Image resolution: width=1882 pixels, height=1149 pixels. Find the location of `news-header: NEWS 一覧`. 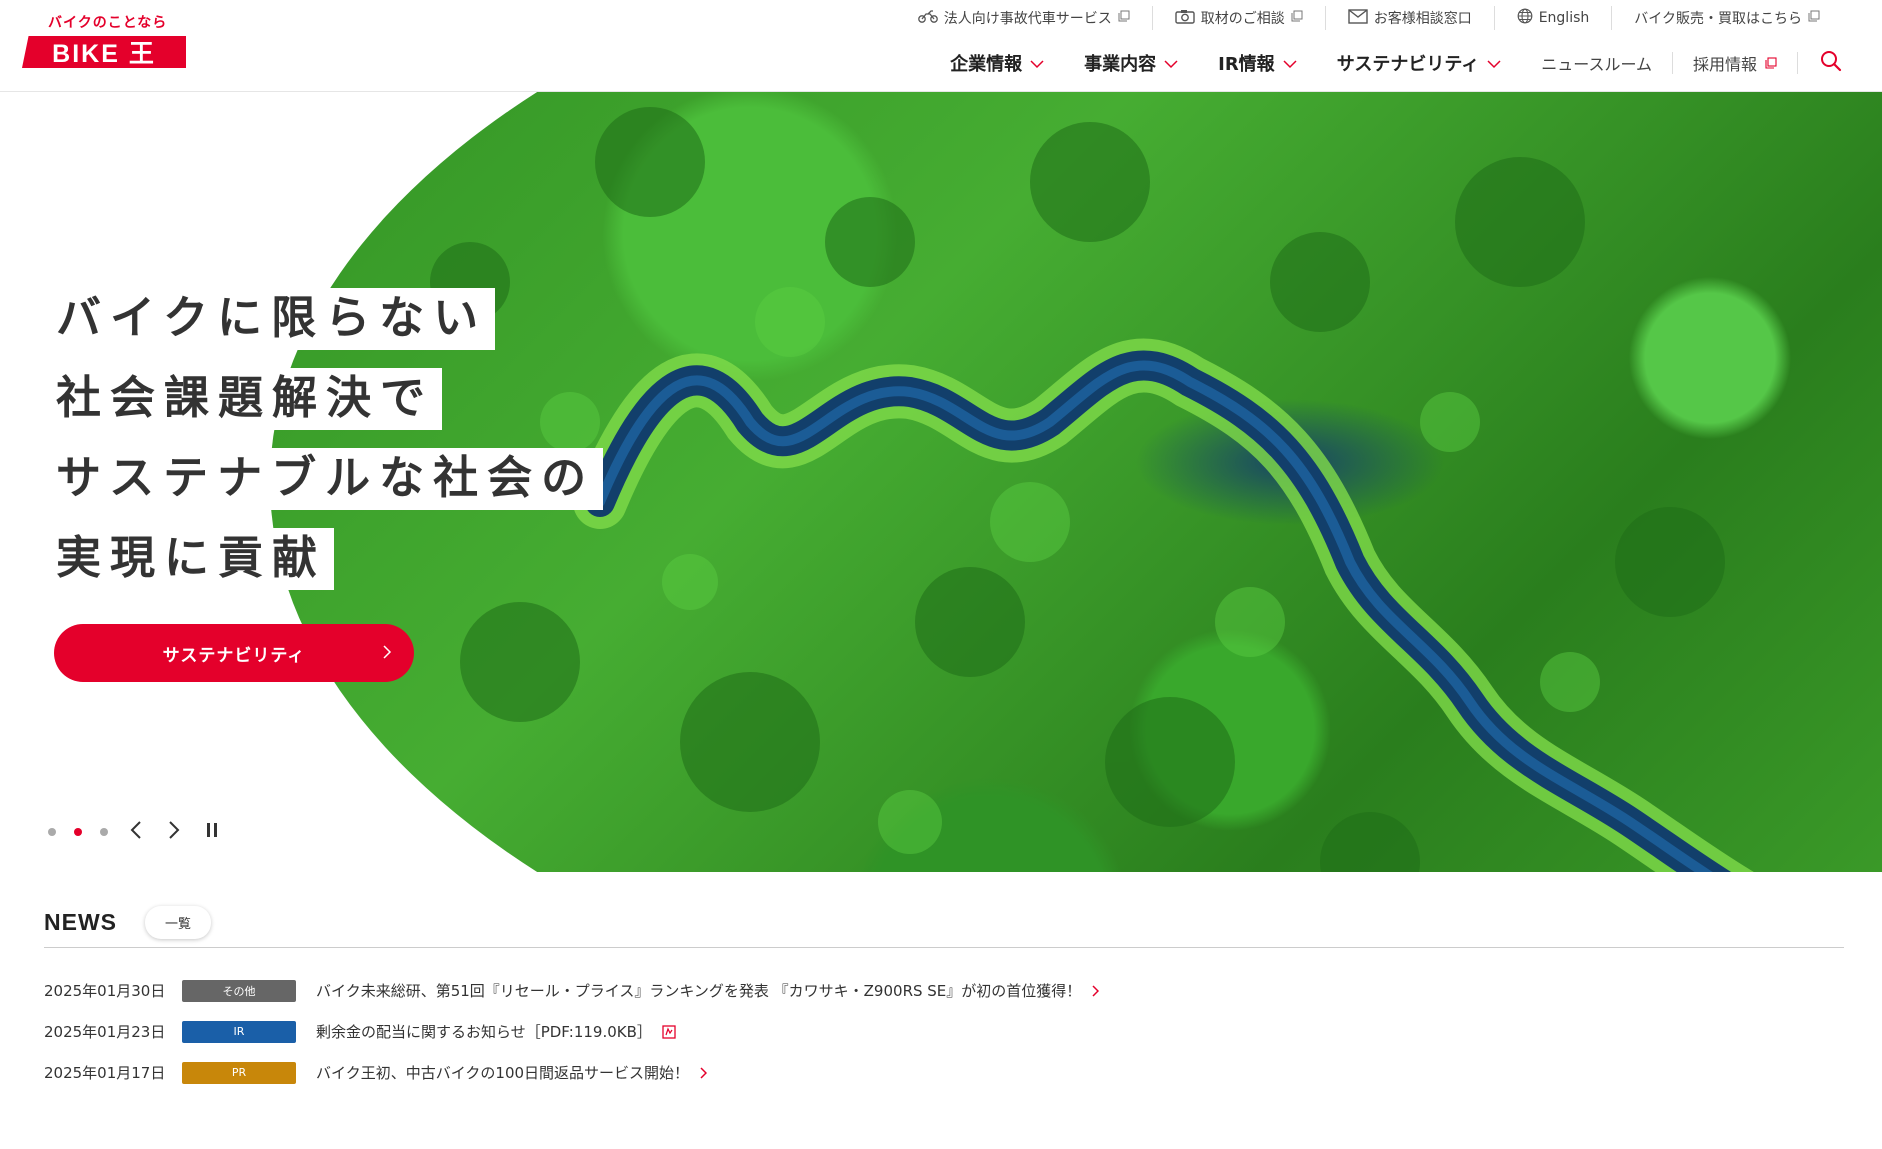

news-header: NEWS 一覧 is located at coordinates (944, 927).